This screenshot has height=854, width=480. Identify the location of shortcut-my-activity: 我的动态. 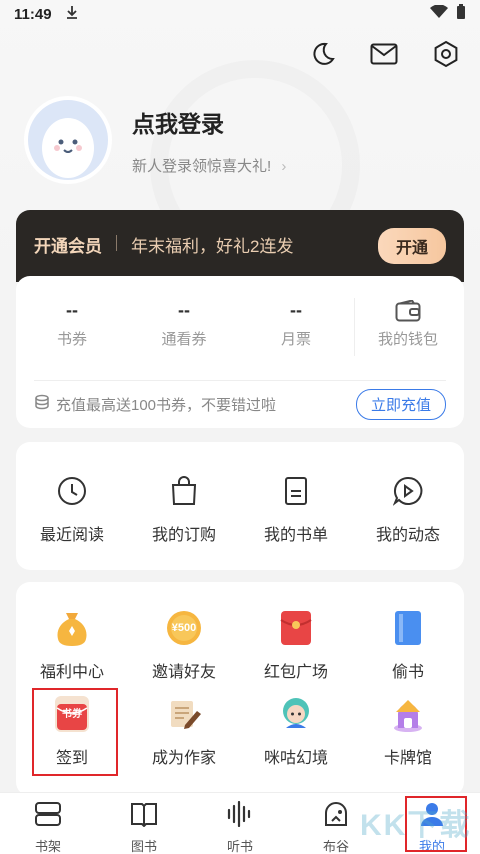
(408, 506).